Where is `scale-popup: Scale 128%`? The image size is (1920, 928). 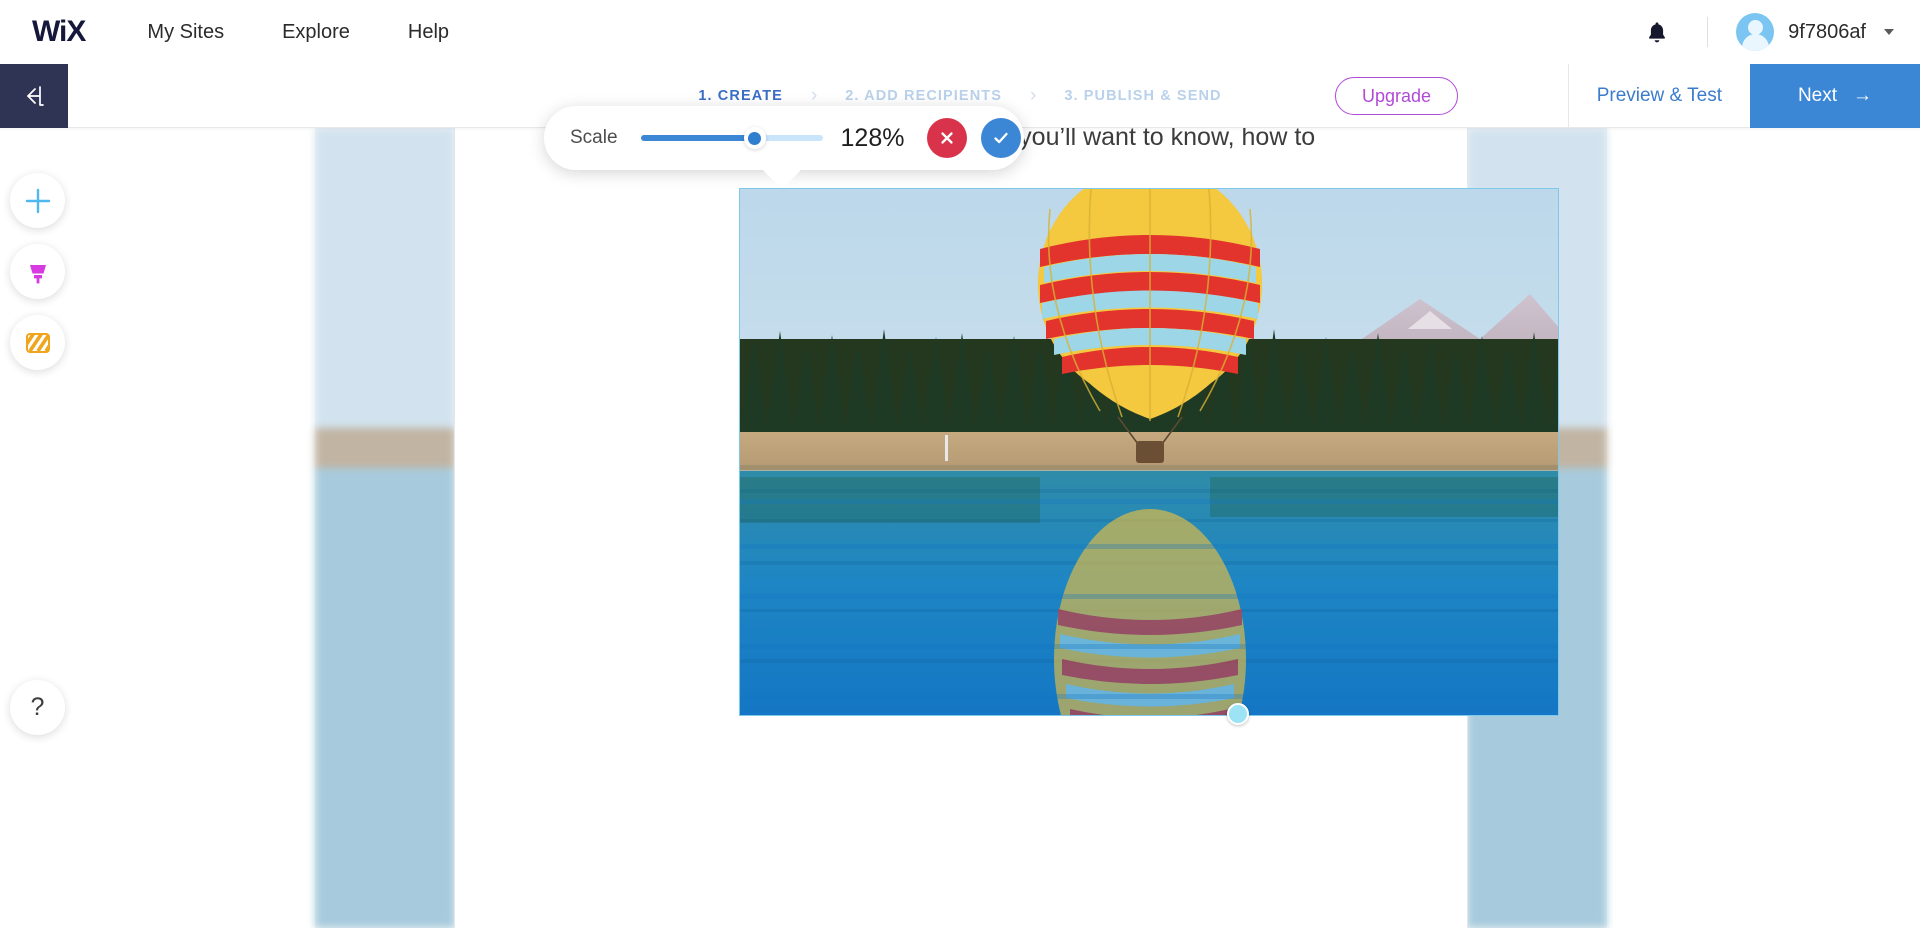
scale-popup: Scale 128% is located at coordinates (784, 138).